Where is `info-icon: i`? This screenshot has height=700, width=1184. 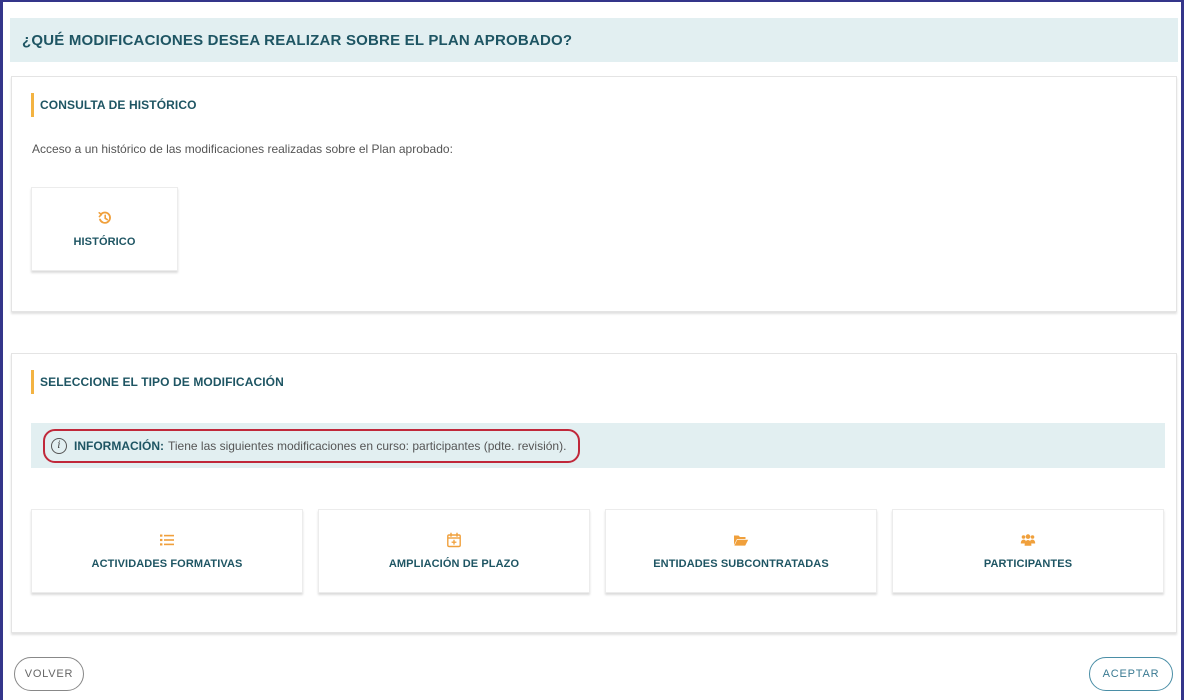 info-icon: i is located at coordinates (59, 445).